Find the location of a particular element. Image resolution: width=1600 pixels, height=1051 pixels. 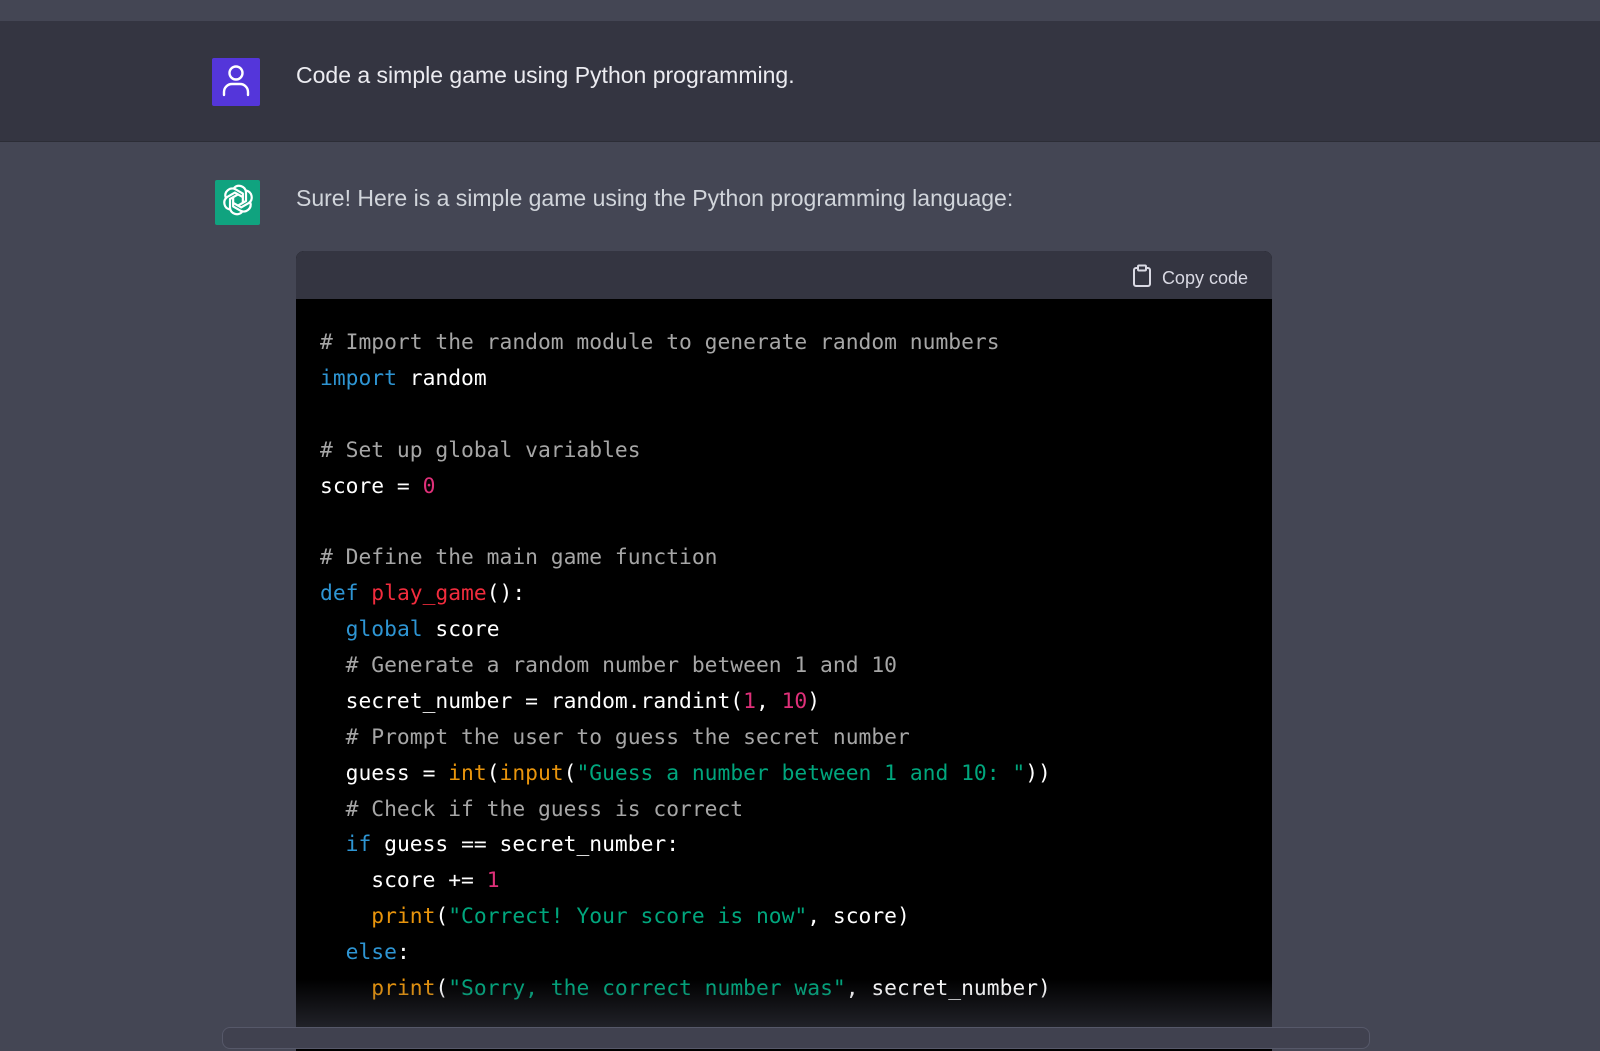

code-token-plain: score += is located at coordinates (403, 881).